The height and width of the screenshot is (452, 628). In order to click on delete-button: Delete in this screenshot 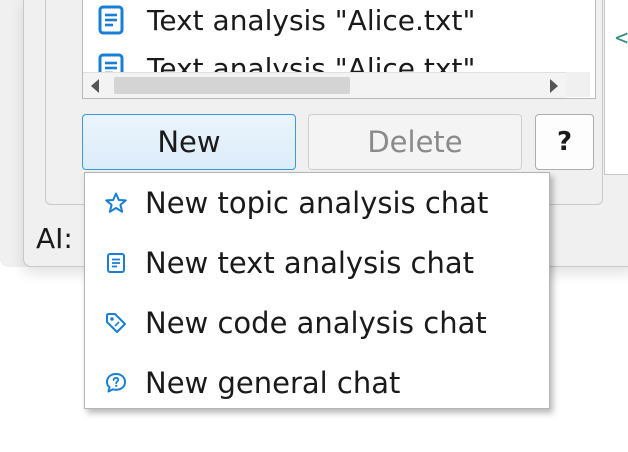, I will do `click(415, 142)`.